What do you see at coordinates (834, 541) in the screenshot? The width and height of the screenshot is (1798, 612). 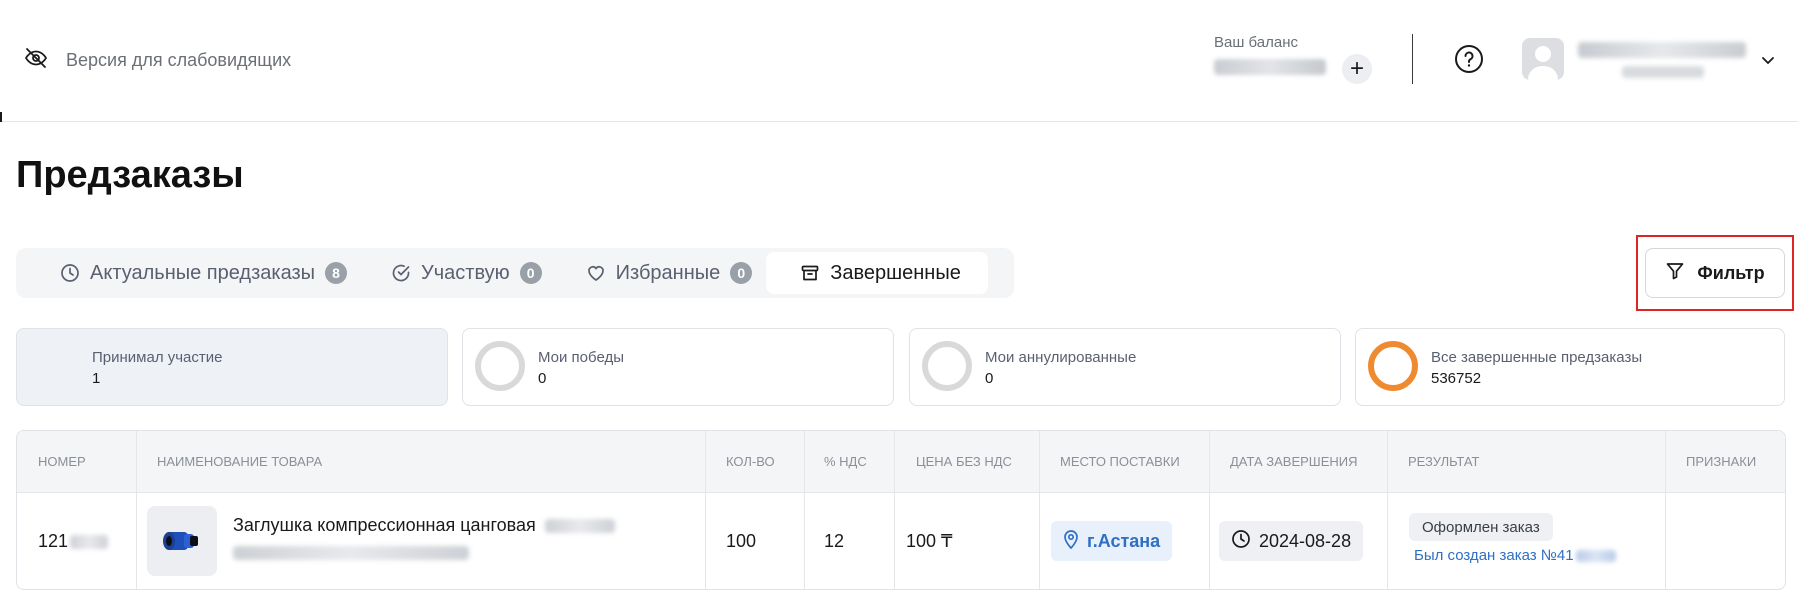 I see `cell-vat: 12` at bounding box center [834, 541].